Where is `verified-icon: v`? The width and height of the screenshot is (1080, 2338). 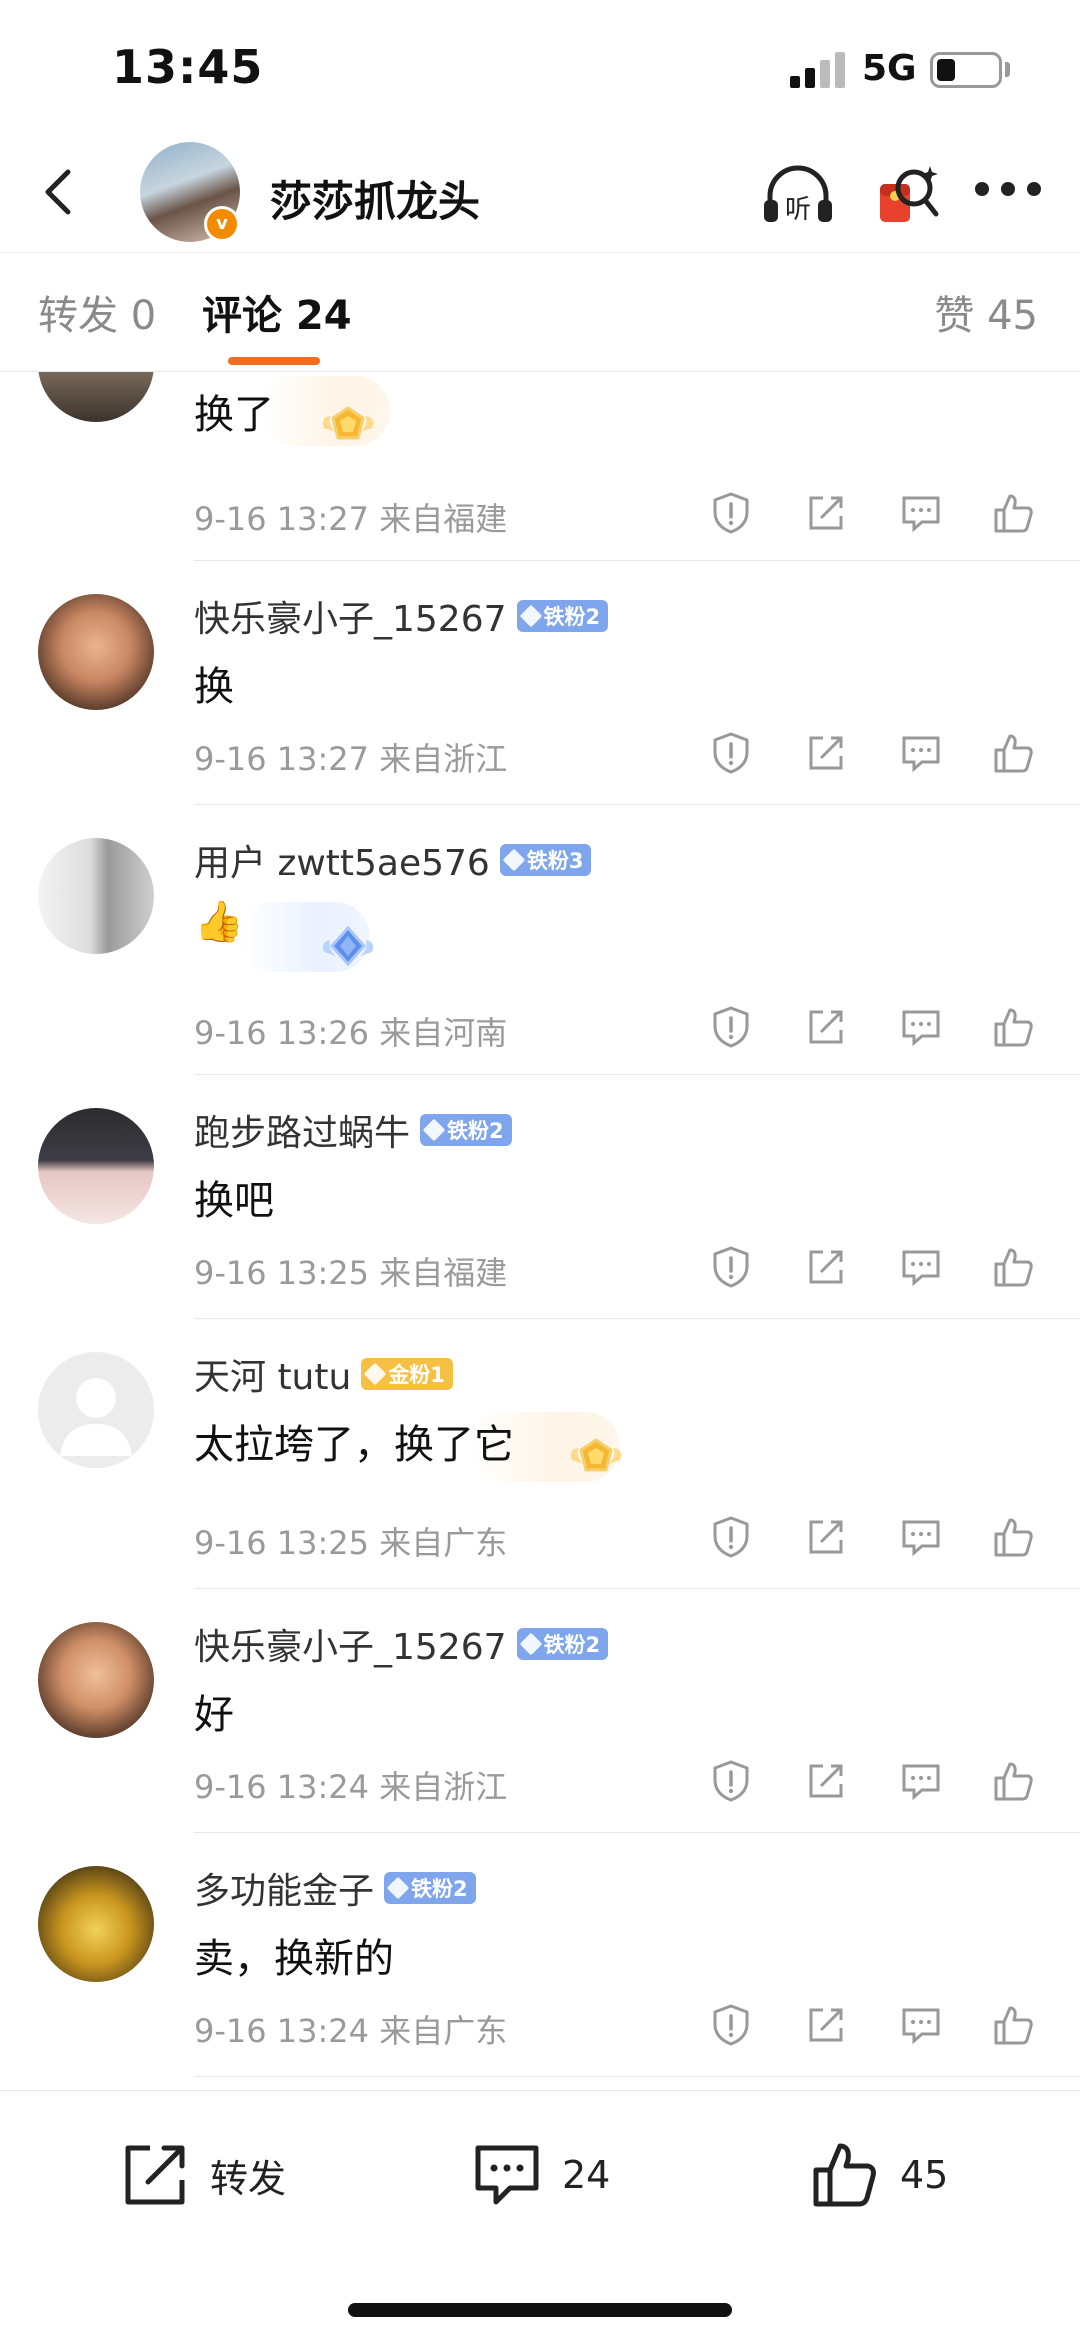
verified-icon: v is located at coordinates (222, 224).